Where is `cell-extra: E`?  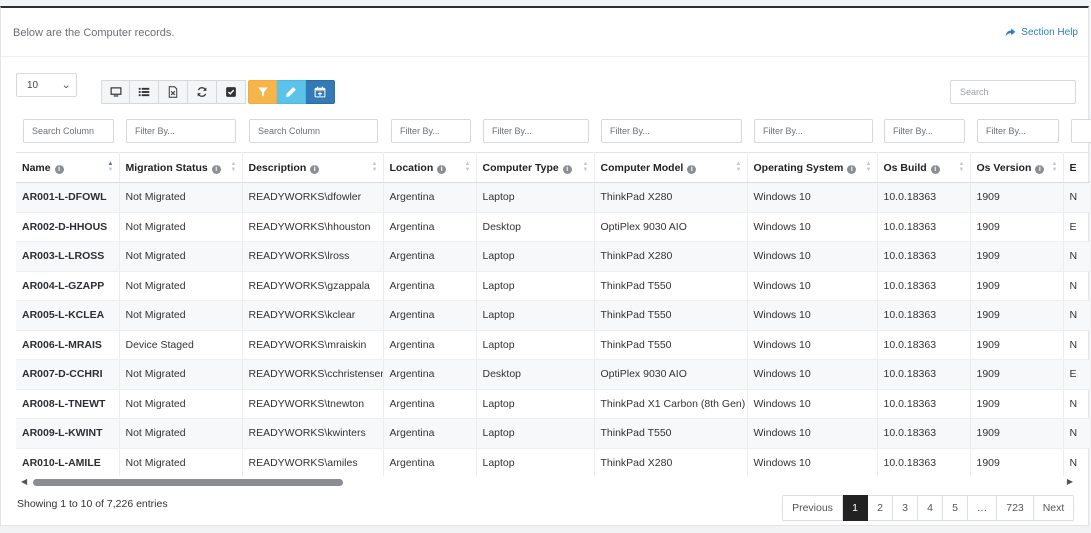
cell-extra: E is located at coordinates (1076, 227).